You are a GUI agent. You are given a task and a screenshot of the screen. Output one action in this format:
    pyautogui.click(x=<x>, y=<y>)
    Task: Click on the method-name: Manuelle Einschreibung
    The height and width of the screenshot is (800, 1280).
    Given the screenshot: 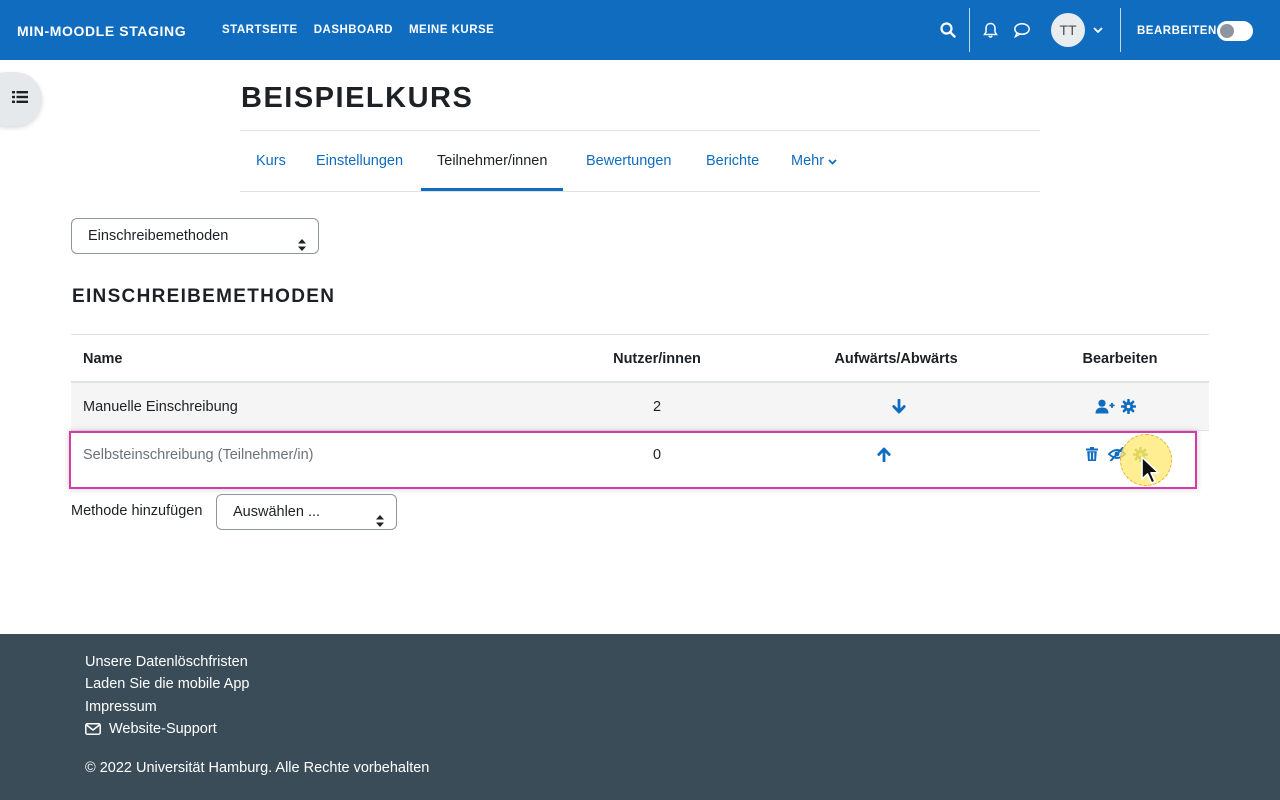 What is the action you would take?
    pyautogui.click(x=160, y=407)
    